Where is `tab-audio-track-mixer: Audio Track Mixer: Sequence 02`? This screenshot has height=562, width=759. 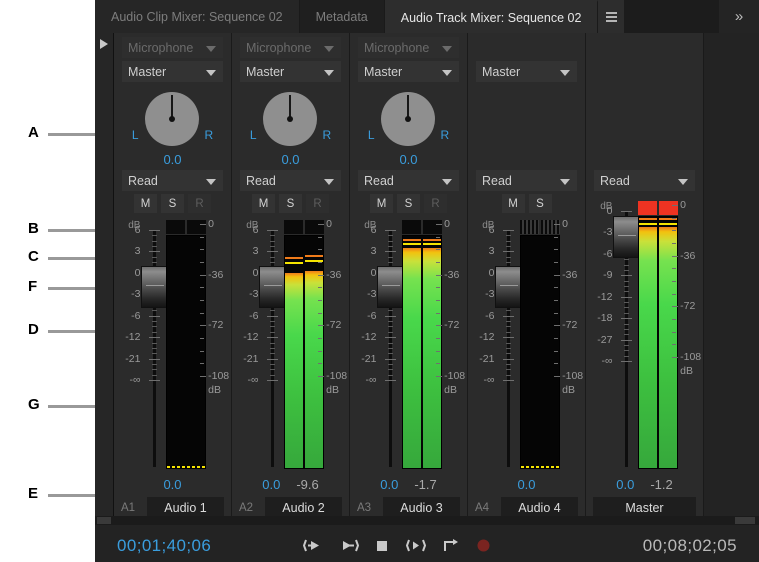
tab-audio-track-mixer: Audio Track Mixer: Sequence 02 is located at coordinates (491, 16).